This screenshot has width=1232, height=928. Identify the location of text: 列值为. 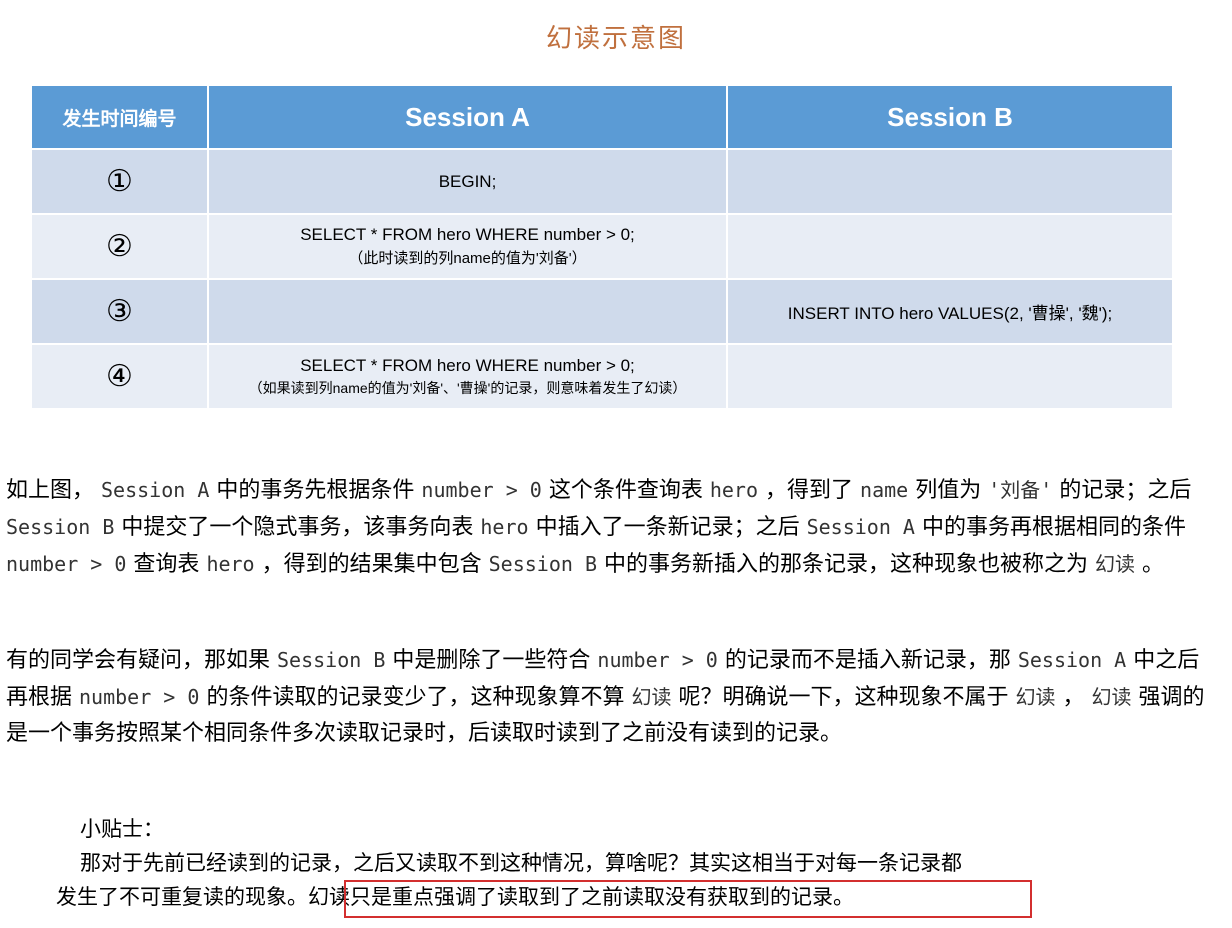
(948, 490).